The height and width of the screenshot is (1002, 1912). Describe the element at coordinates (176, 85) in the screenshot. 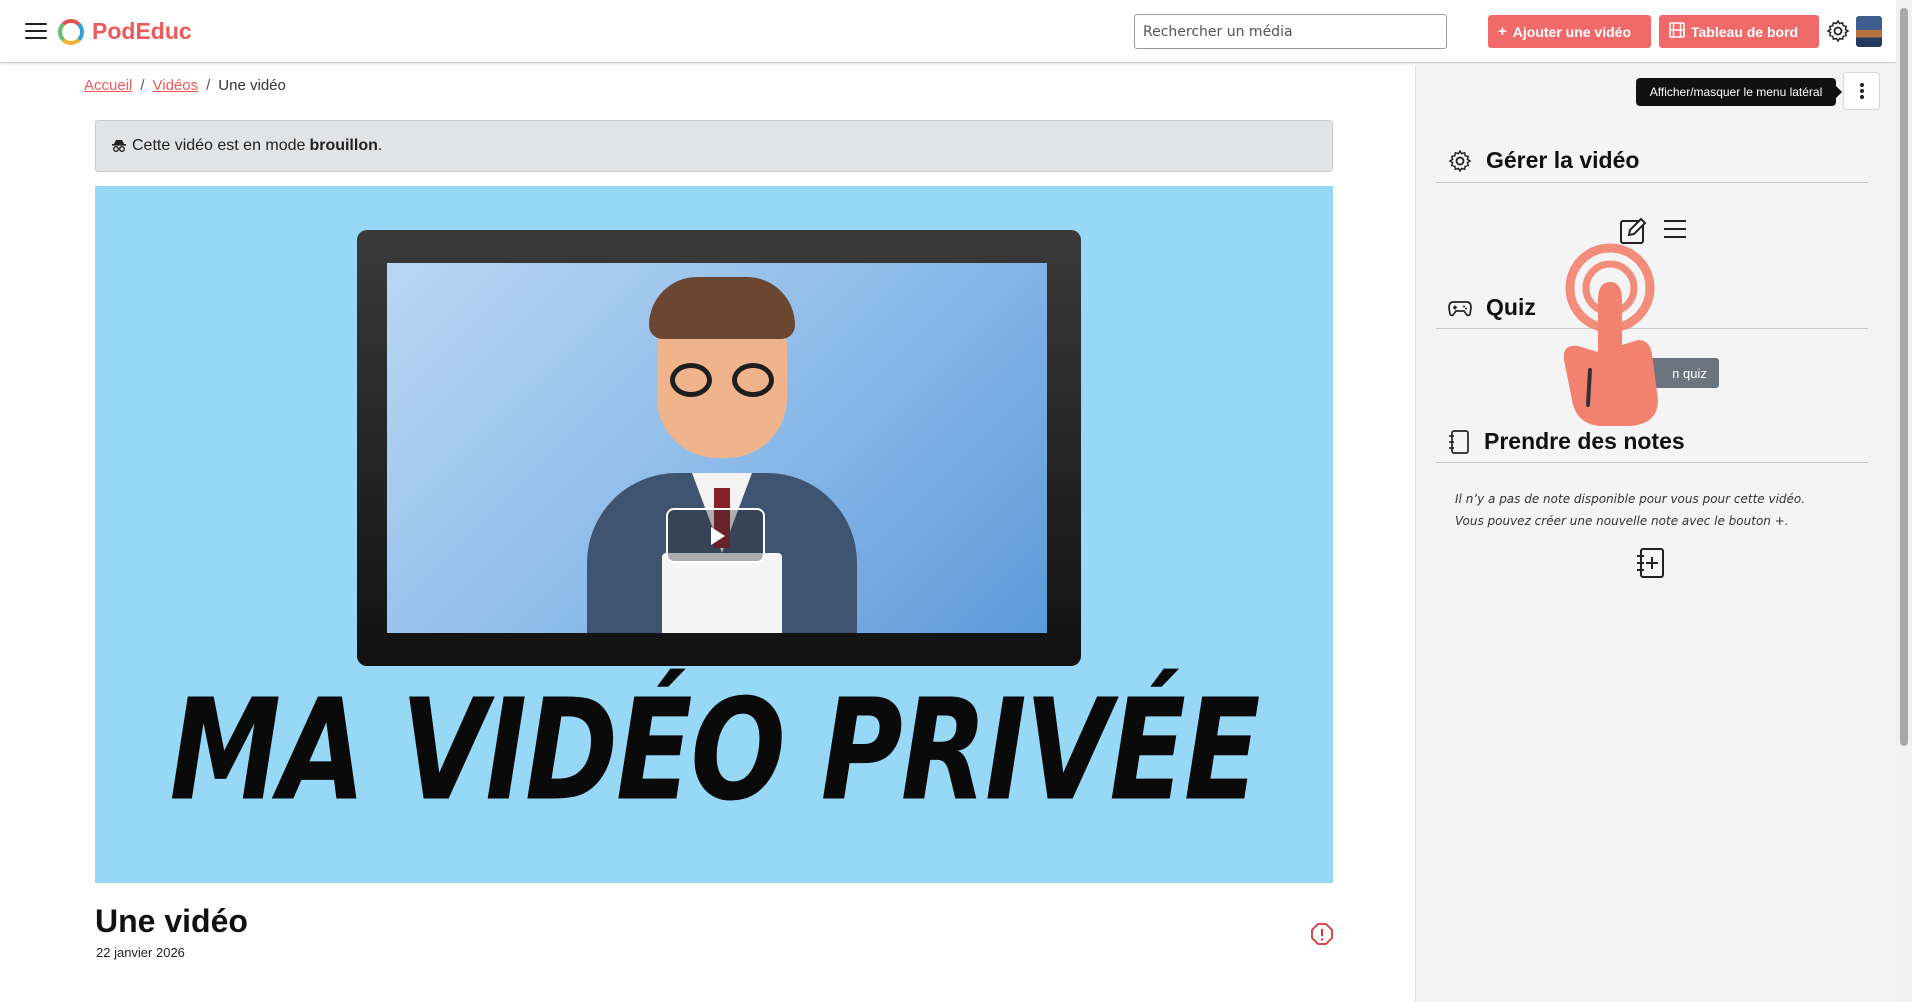

I see `breadcrumb-videos-link: Vidéos` at that location.